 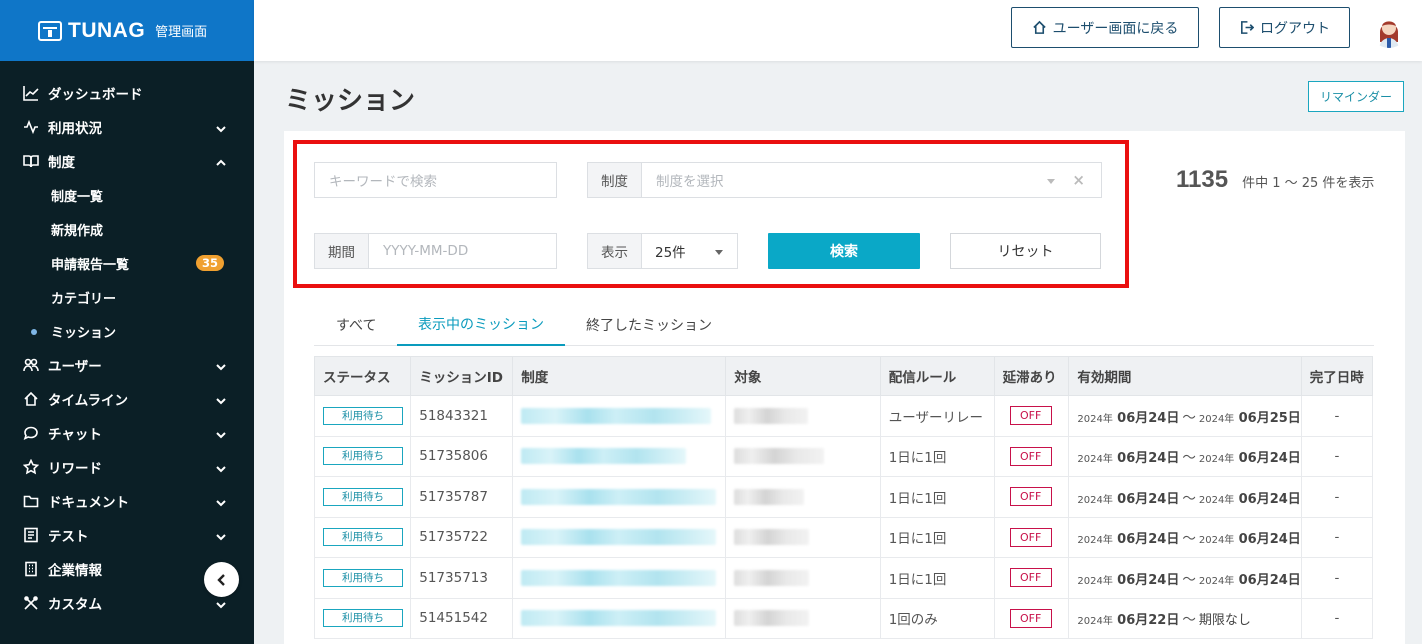 I want to click on mission-id-cell: 51451542, so click(x=462, y=618).